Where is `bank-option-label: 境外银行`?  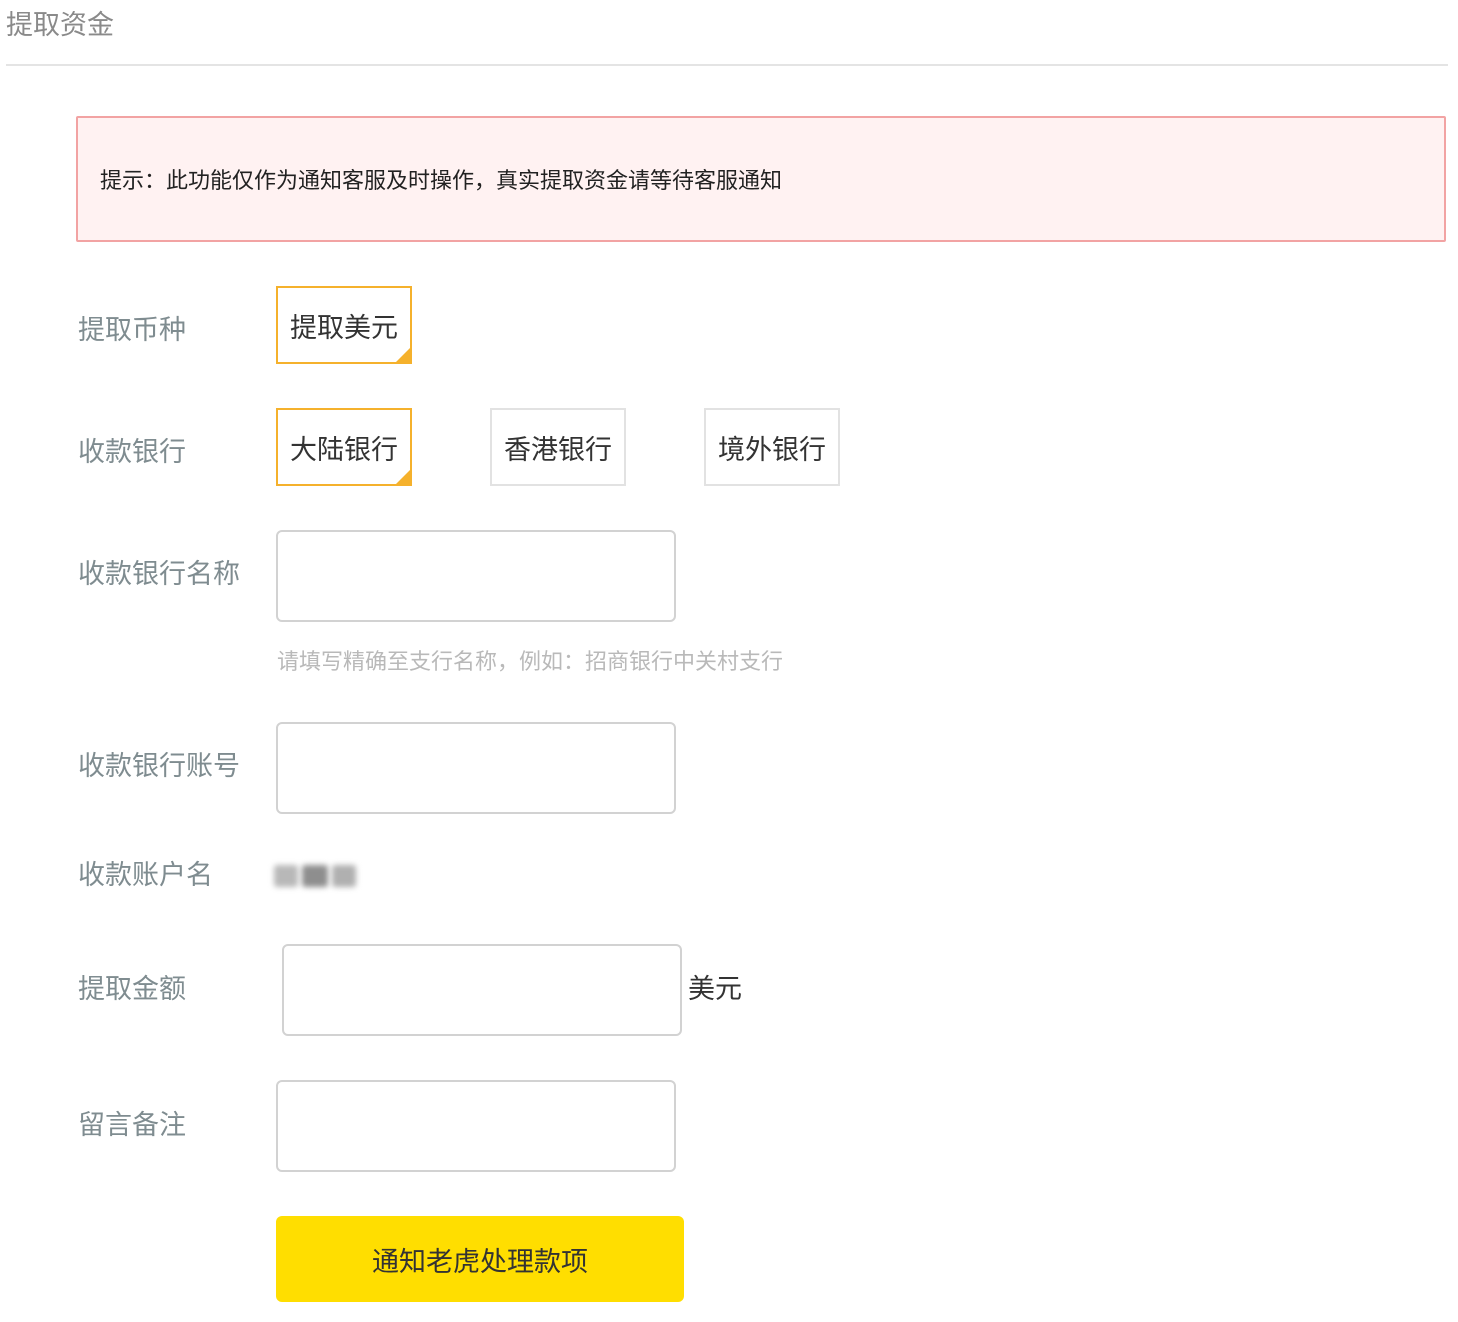
bank-option-label: 境外银行 is located at coordinates (772, 450).